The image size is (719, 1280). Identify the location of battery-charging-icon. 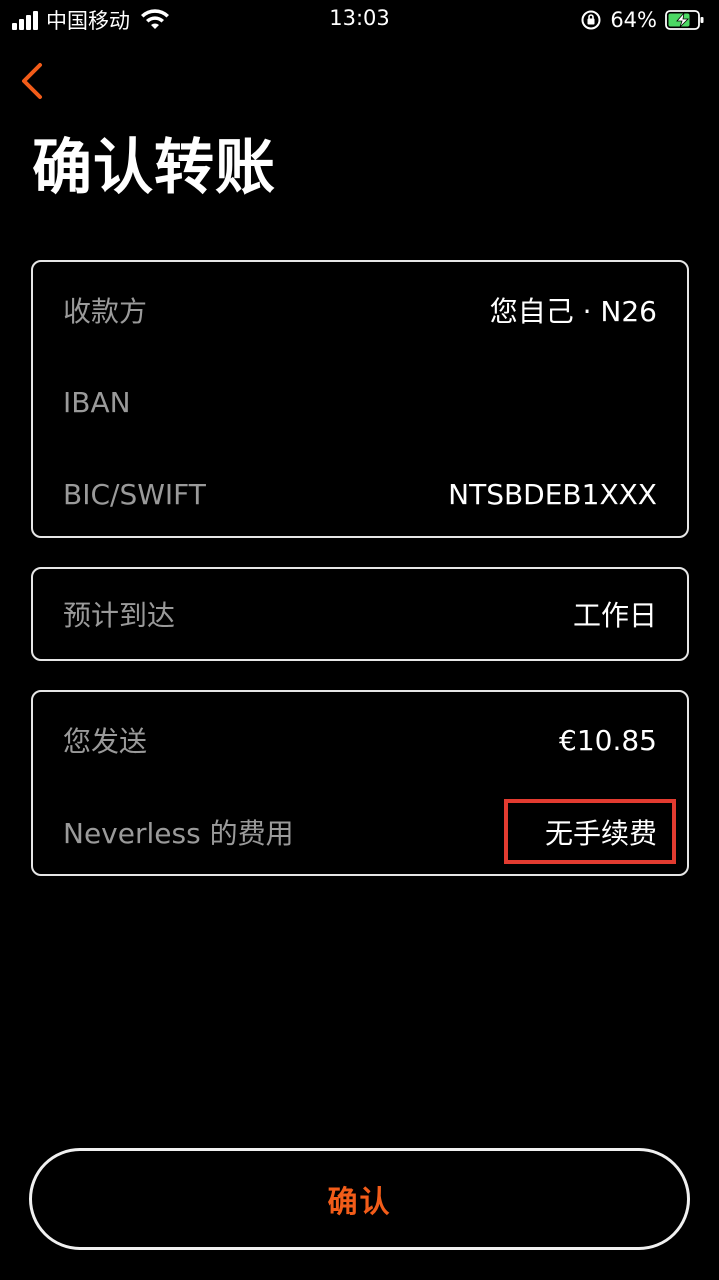
(684, 20).